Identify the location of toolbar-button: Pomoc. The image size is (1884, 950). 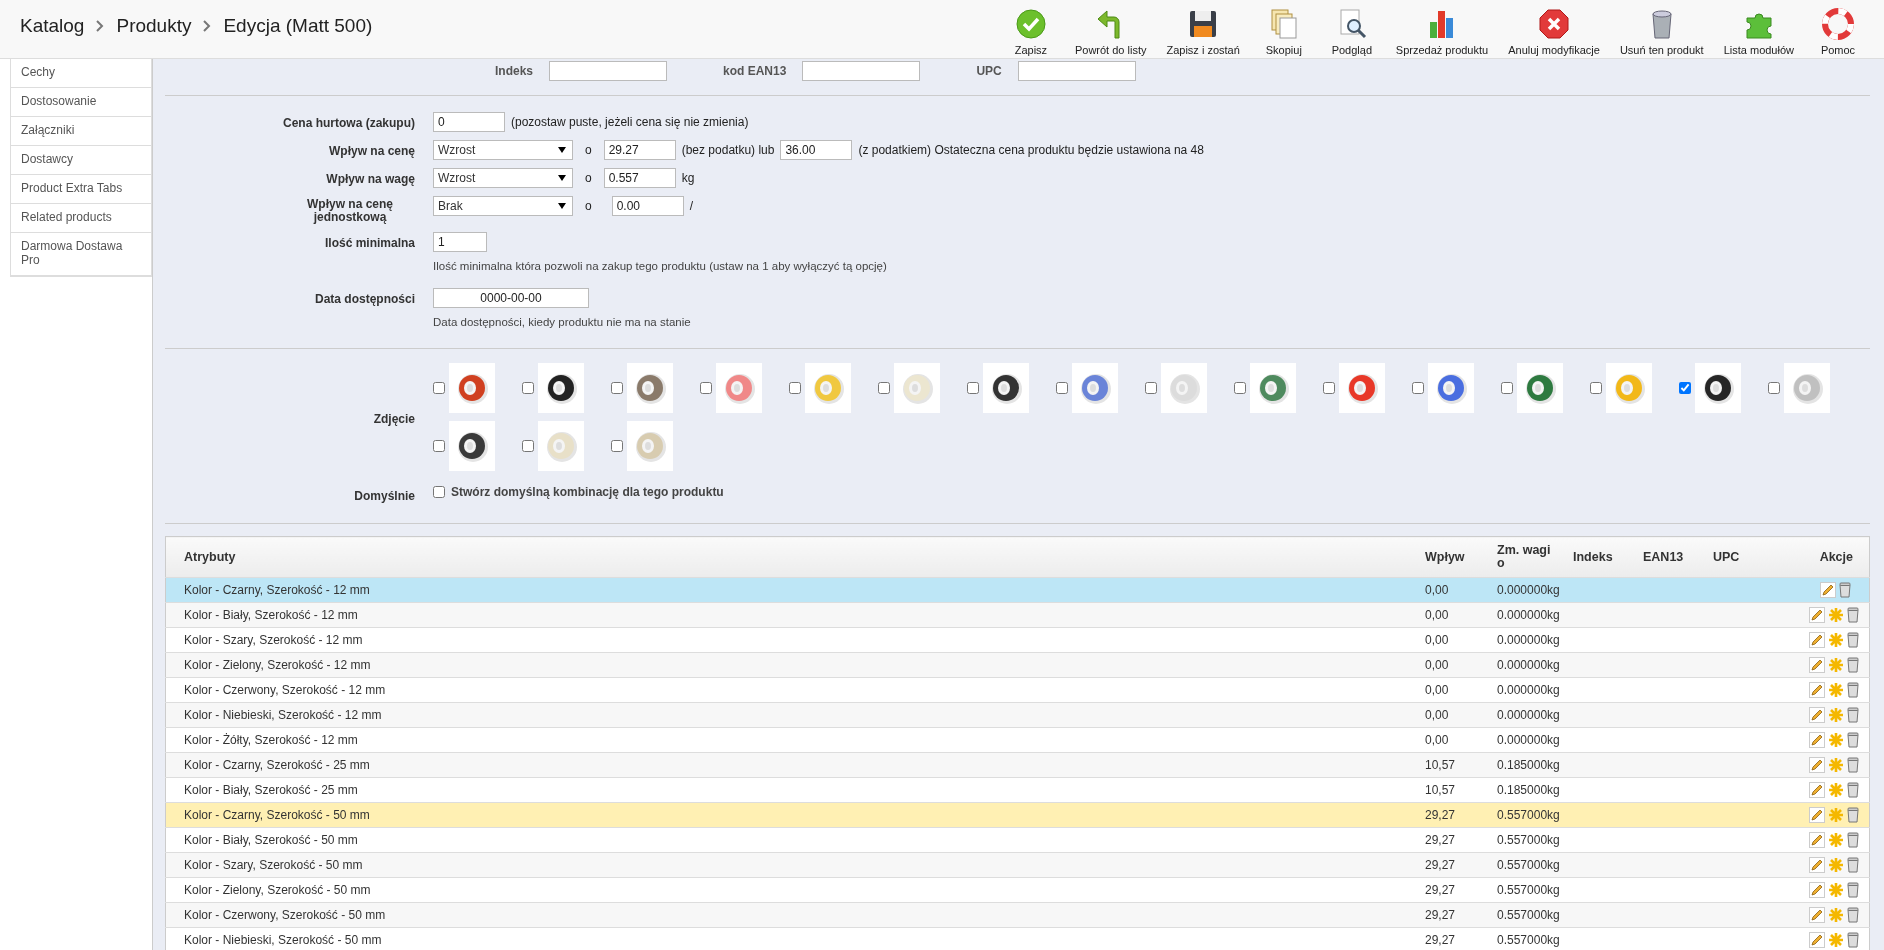
(1838, 28).